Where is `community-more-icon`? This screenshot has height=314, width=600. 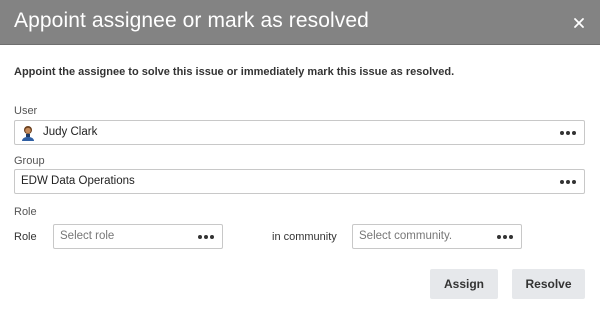 community-more-icon is located at coordinates (505, 237).